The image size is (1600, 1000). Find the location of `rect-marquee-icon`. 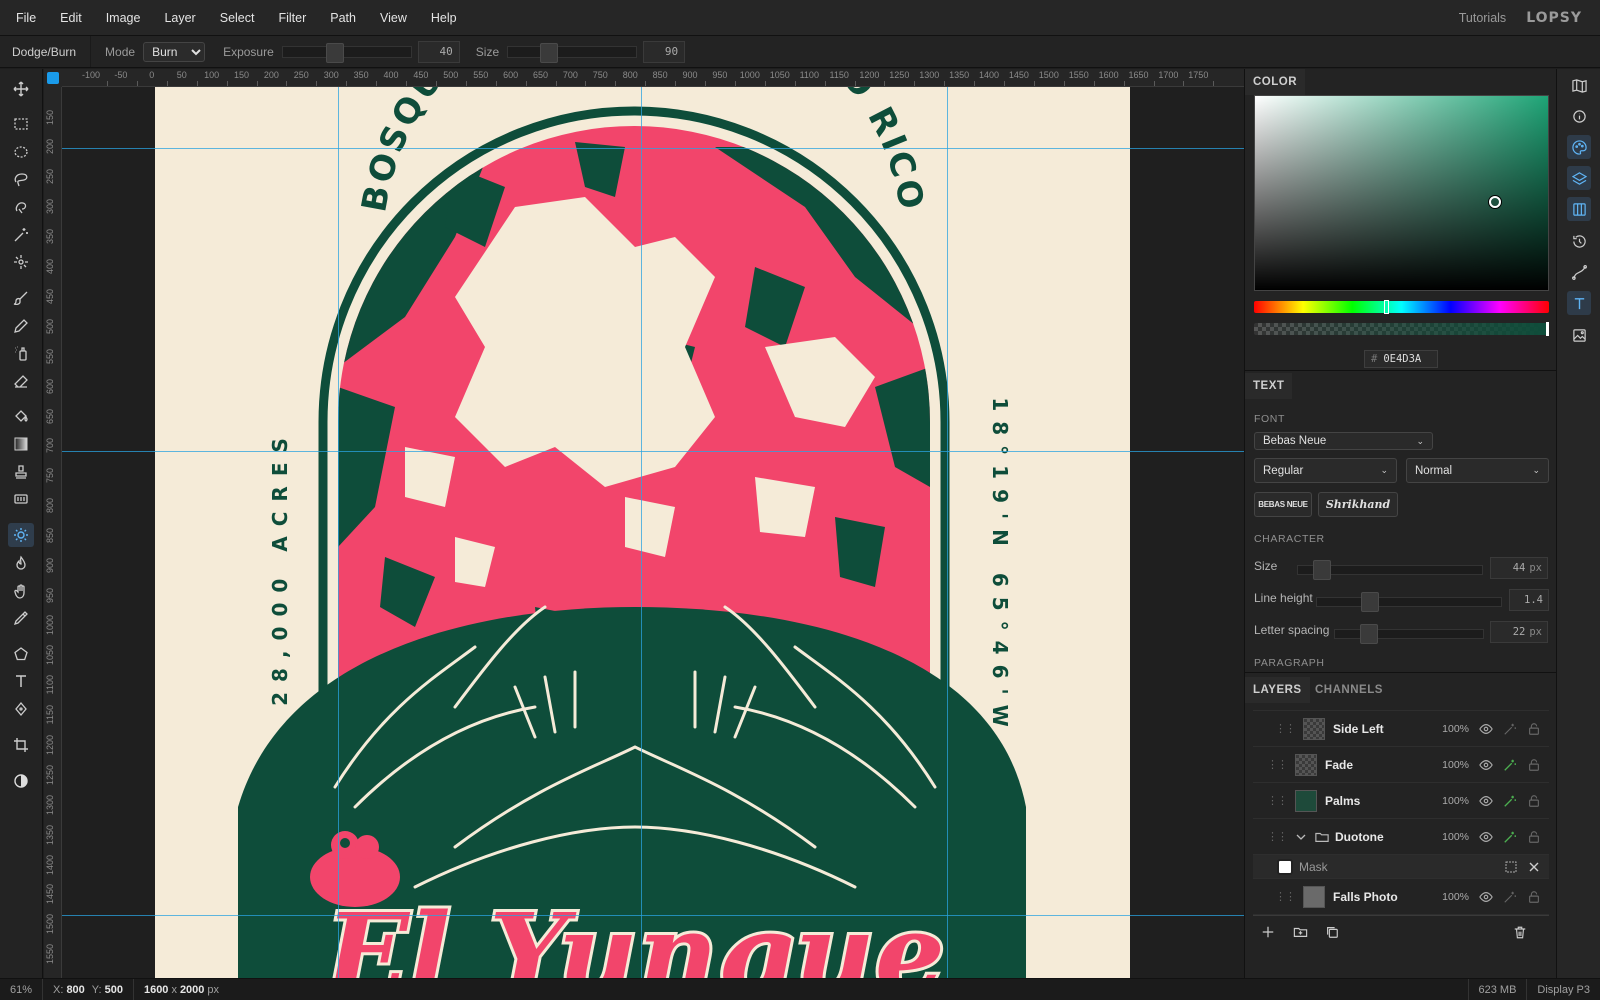

rect-marquee-icon is located at coordinates (21, 124).